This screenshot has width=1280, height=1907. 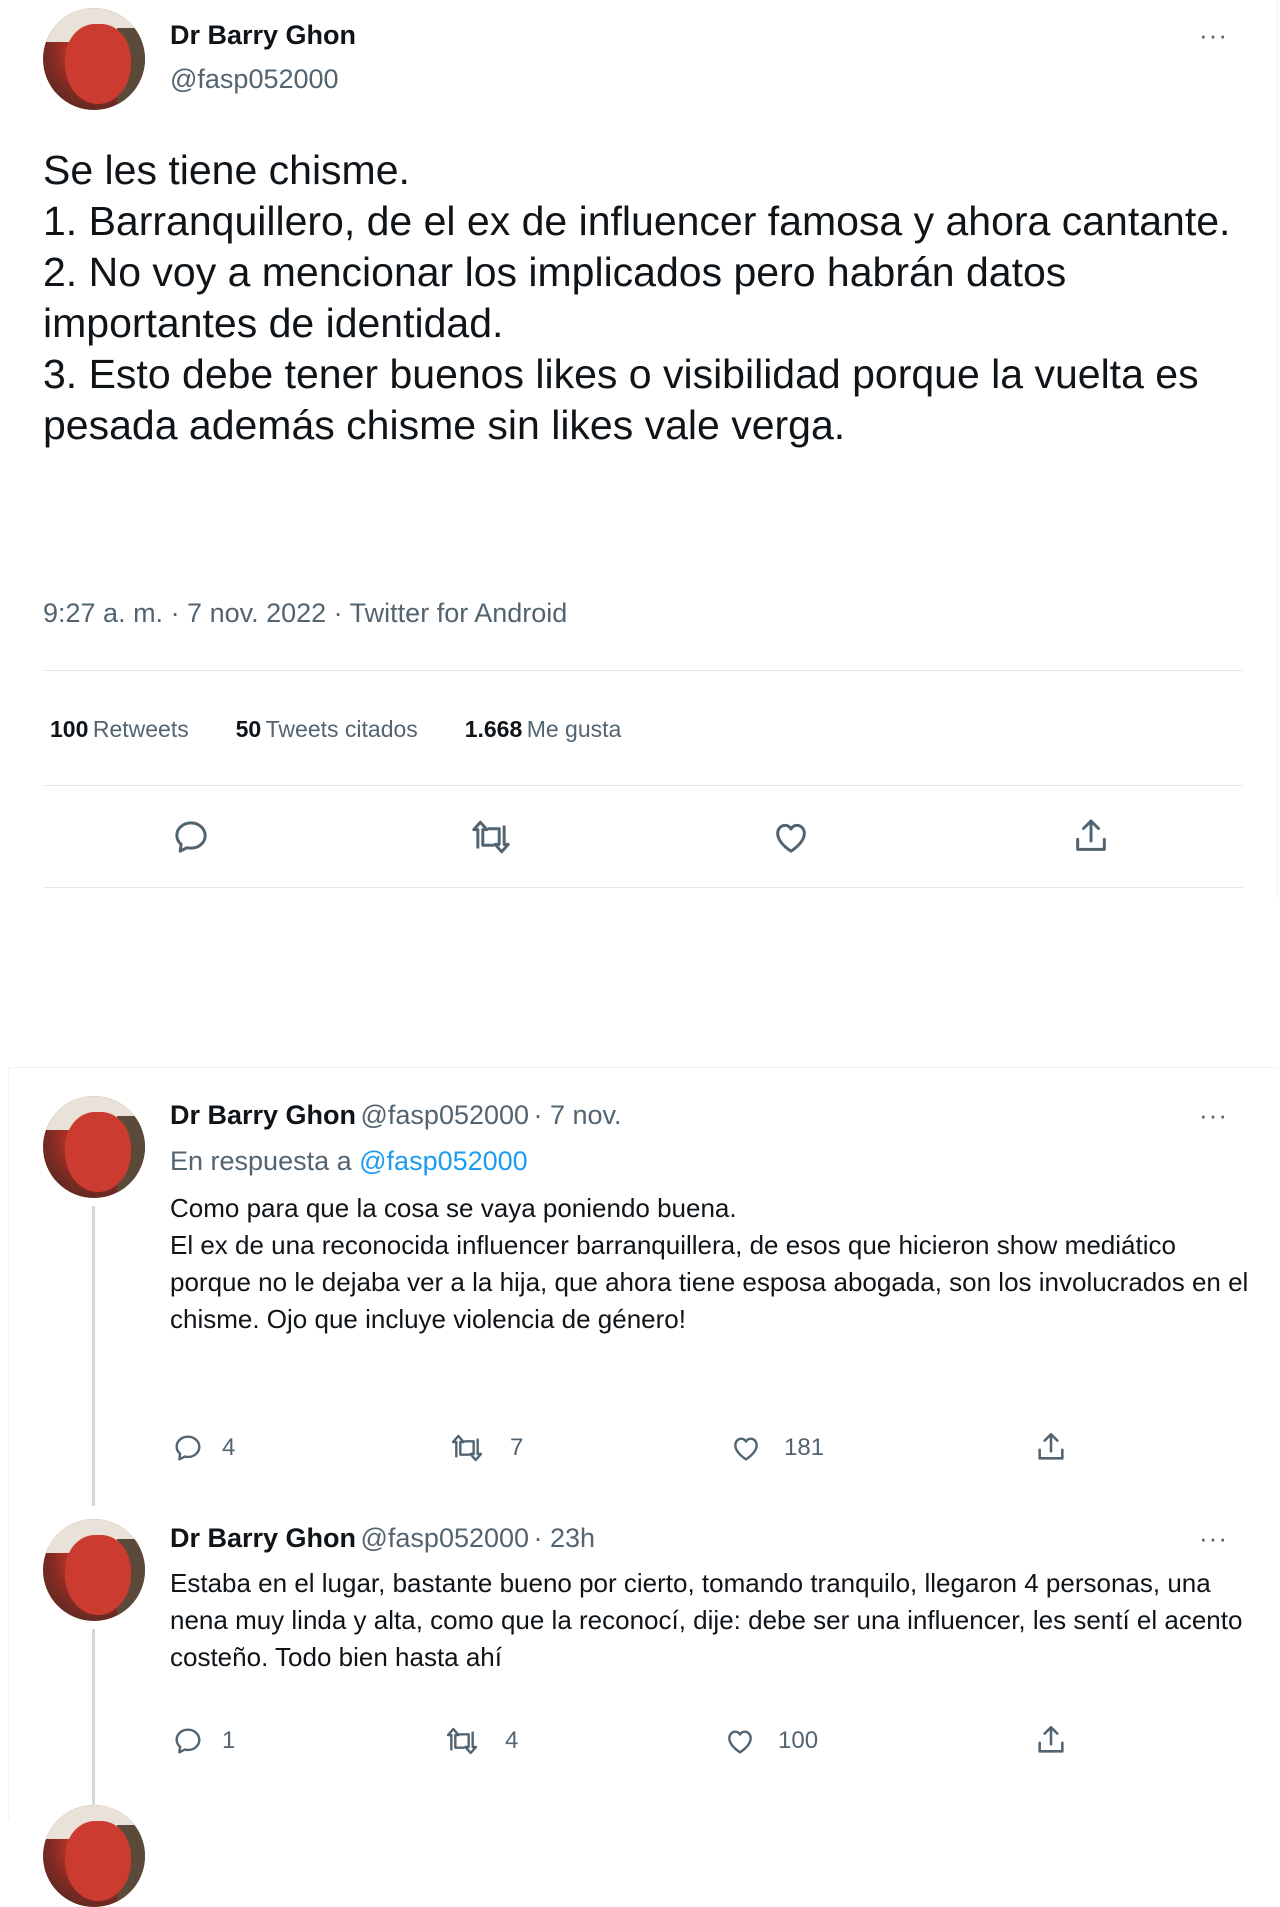 What do you see at coordinates (565, 1538) in the screenshot?
I see `timestamp: · 23h` at bounding box center [565, 1538].